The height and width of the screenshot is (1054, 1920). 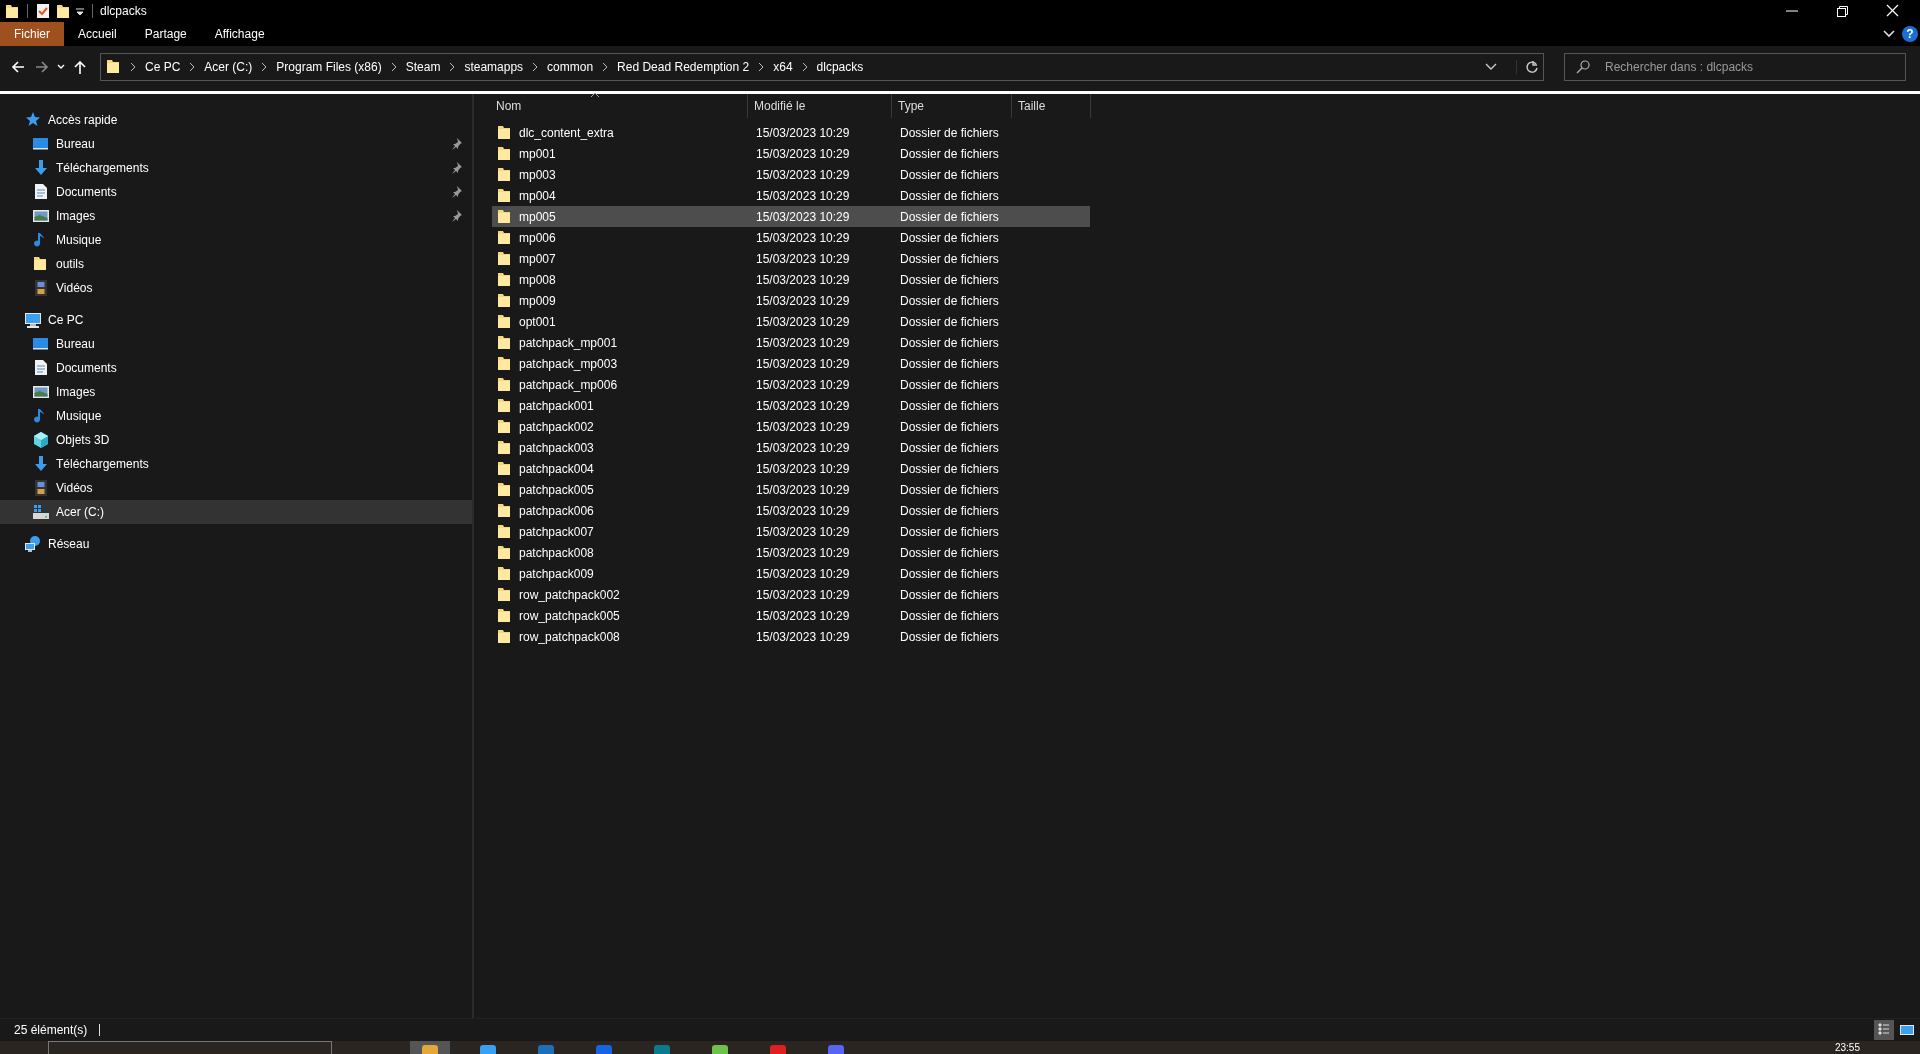 What do you see at coordinates (1884, 1030) in the screenshot?
I see `details-view-icon` at bounding box center [1884, 1030].